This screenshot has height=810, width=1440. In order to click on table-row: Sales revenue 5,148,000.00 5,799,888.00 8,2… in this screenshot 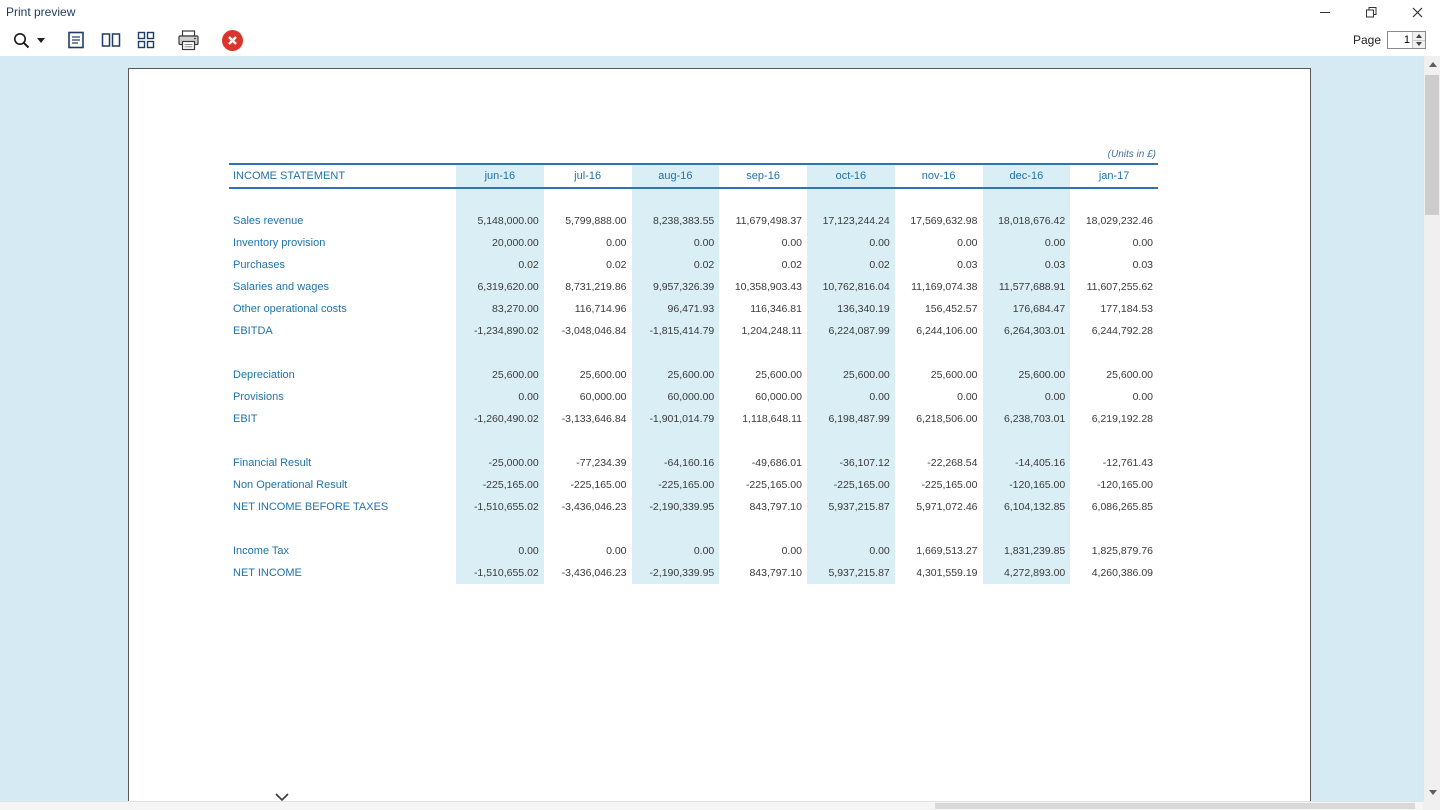, I will do `click(693, 221)`.